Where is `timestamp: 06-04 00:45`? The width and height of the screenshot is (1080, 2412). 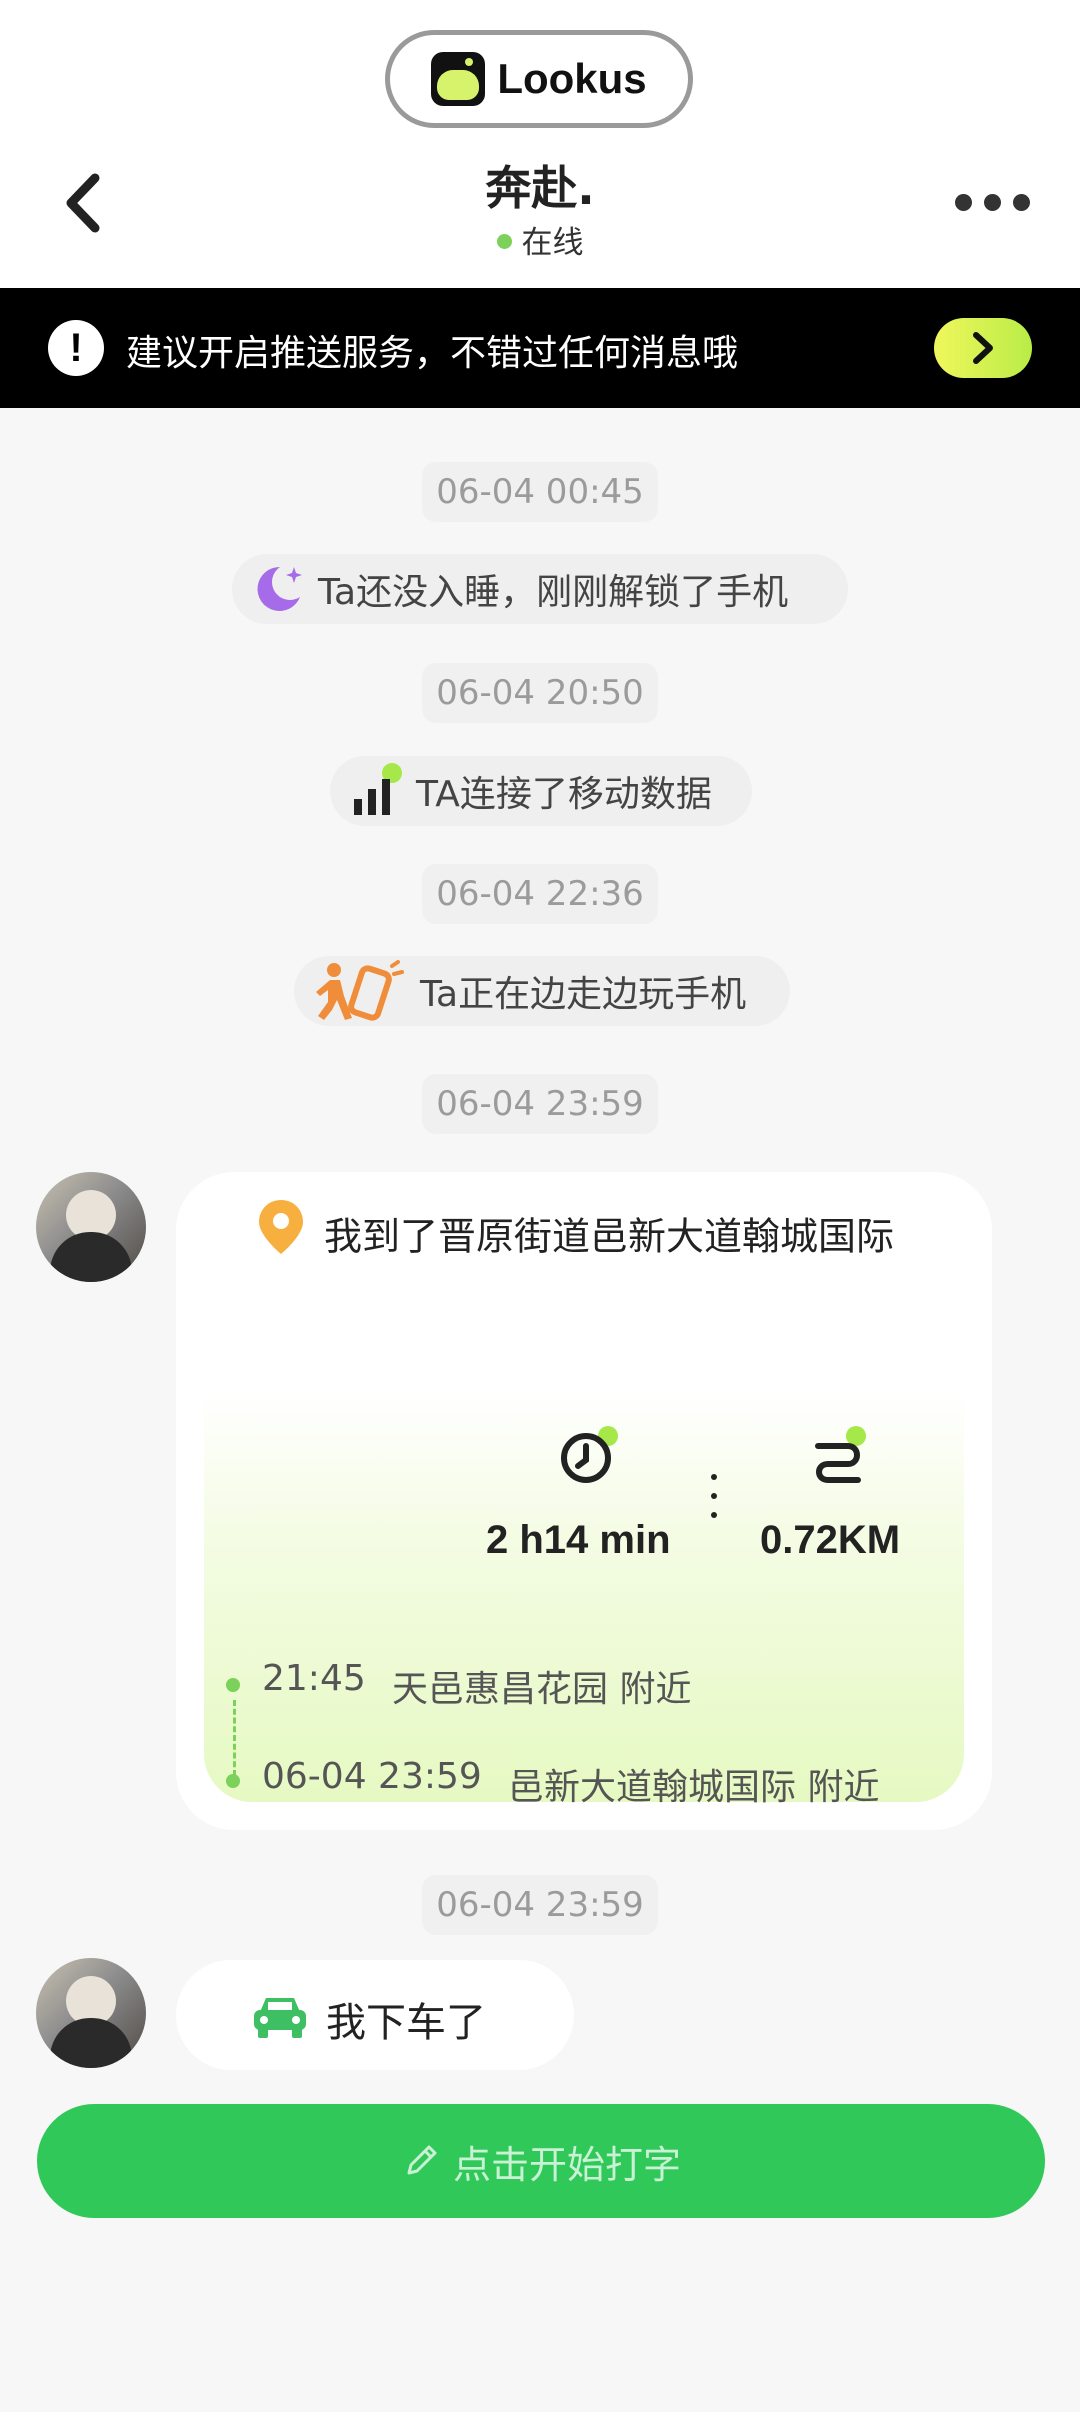
timestamp: 06-04 00:45 is located at coordinates (540, 492).